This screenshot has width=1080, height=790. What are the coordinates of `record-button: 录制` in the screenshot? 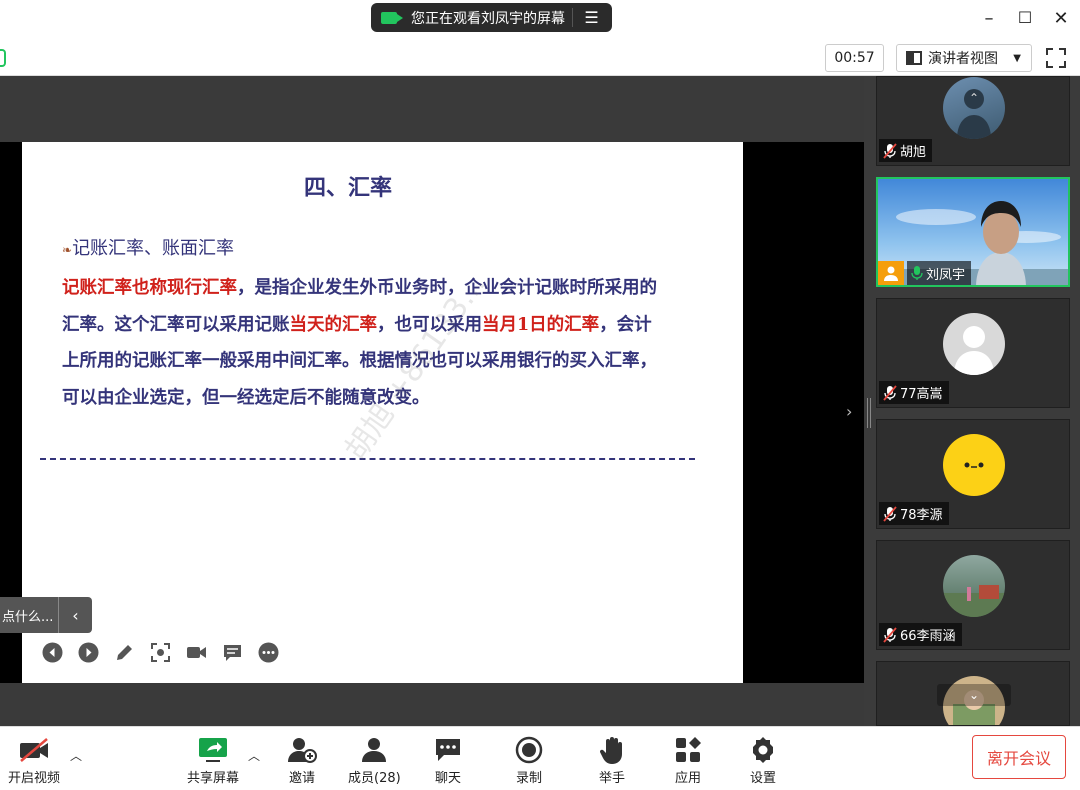 It's located at (529, 760).